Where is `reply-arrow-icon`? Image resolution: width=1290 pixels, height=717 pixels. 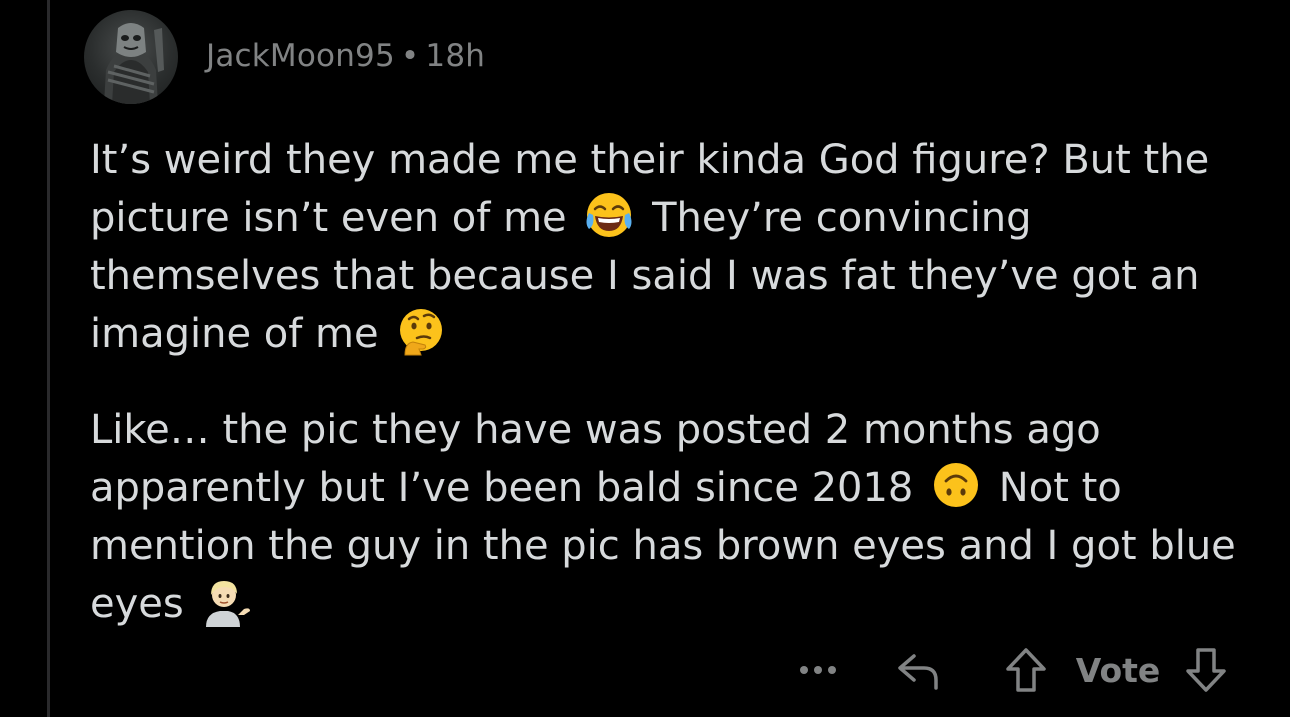 reply-arrow-icon is located at coordinates (918, 672).